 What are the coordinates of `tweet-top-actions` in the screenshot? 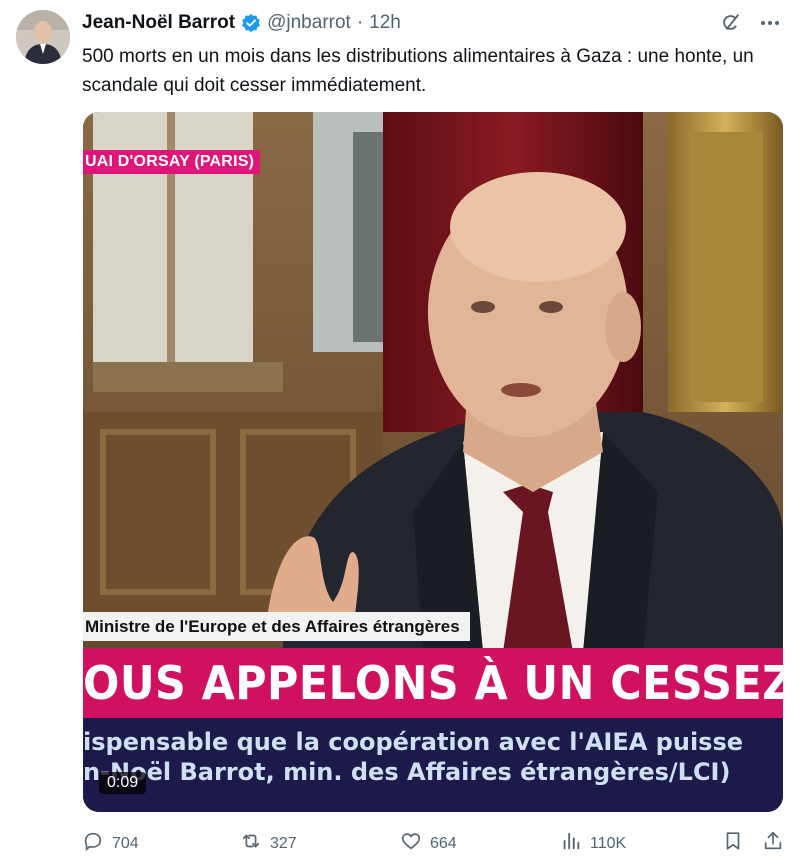 It's located at (751, 23).